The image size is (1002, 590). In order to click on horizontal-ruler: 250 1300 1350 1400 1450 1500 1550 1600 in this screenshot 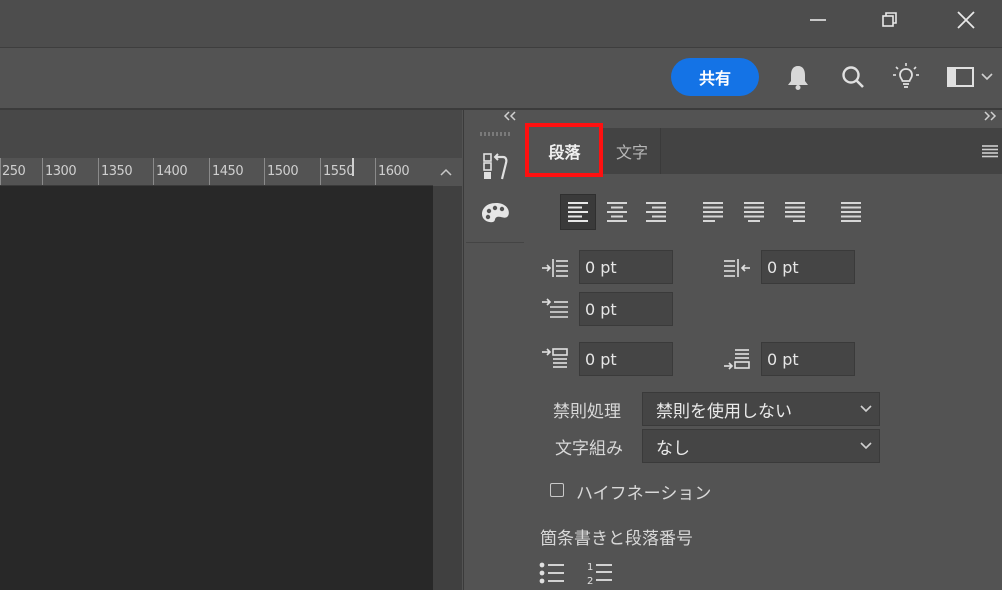, I will do `click(216, 172)`.